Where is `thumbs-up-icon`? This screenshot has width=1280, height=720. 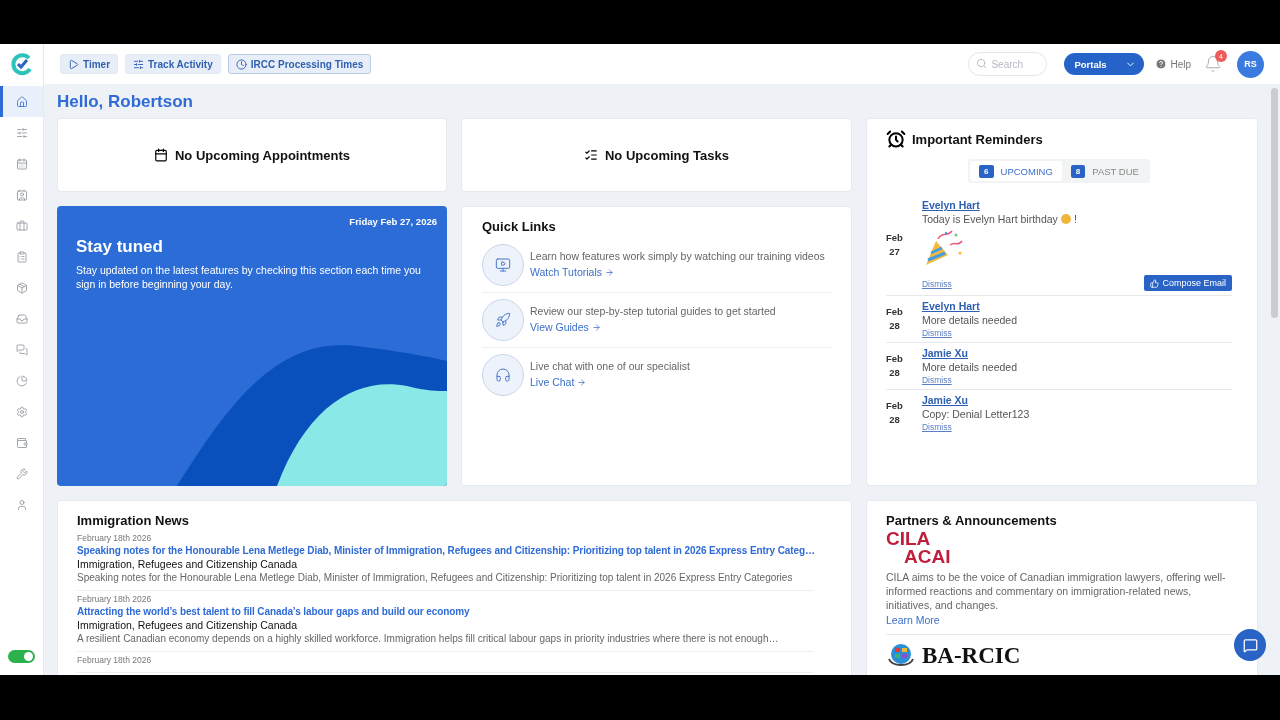 thumbs-up-icon is located at coordinates (1155, 283).